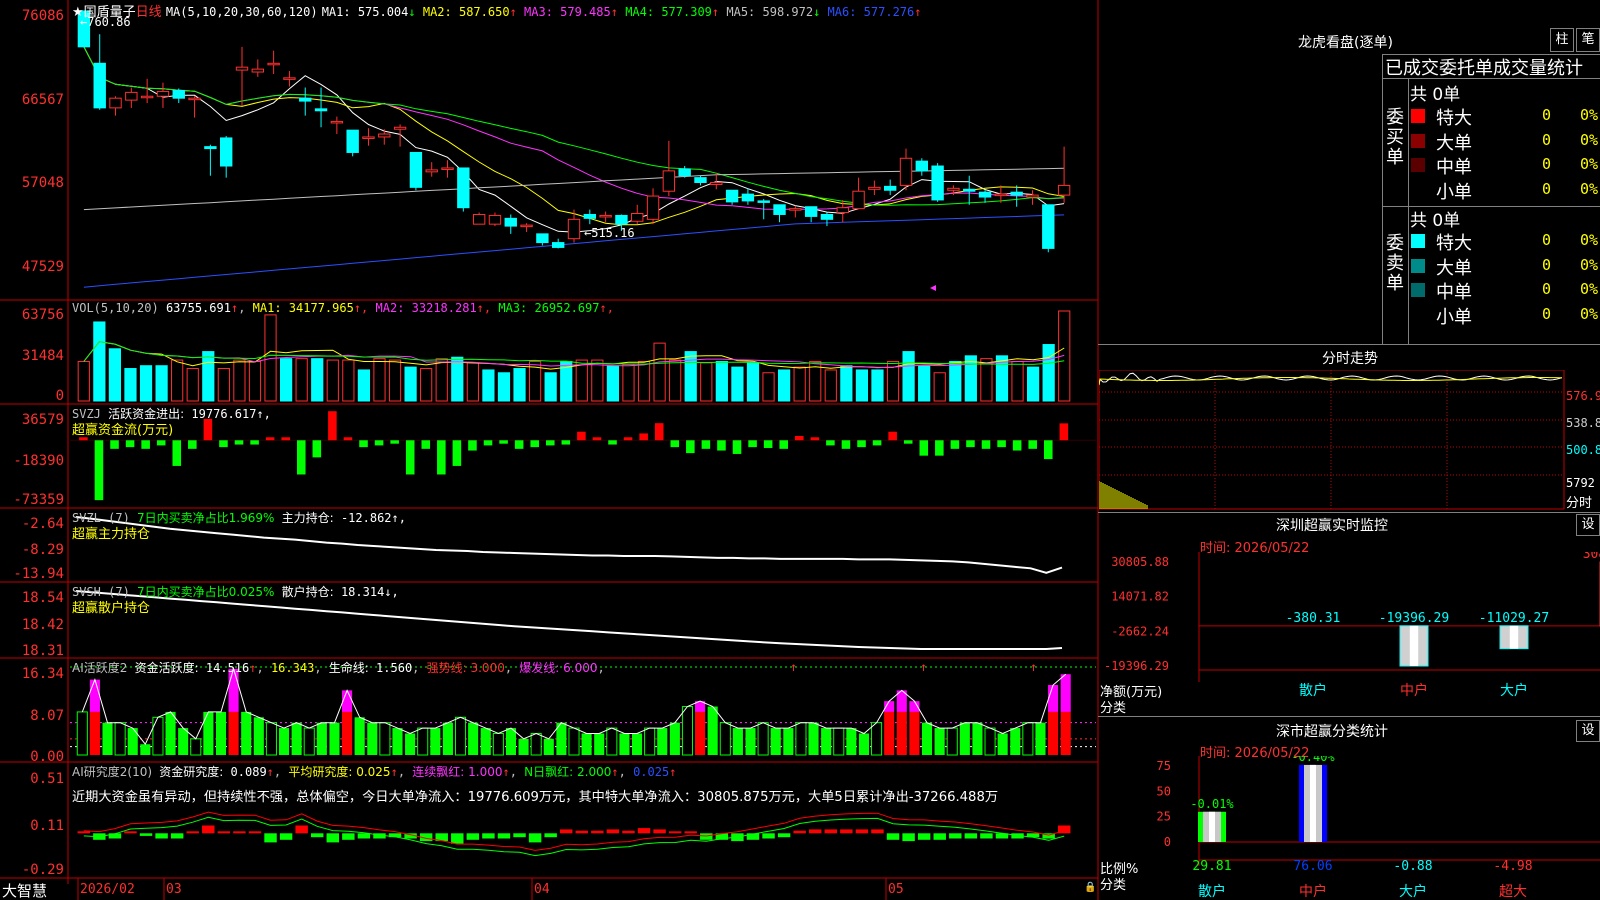 Image resolution: width=1600 pixels, height=900 pixels. Describe the element at coordinates (1349, 512) in the screenshot. I see `divider` at that location.